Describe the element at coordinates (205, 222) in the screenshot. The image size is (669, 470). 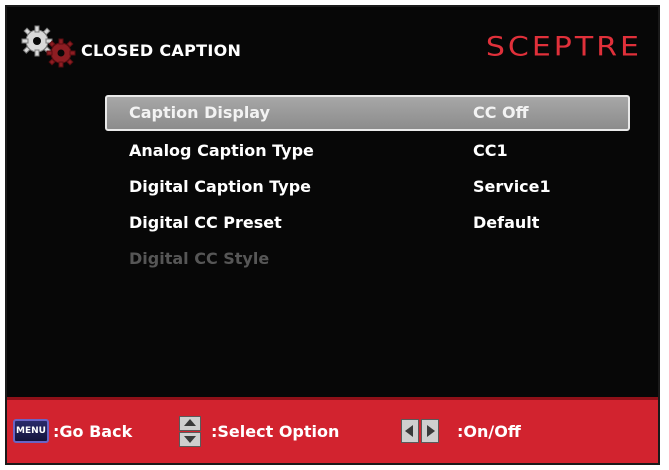
I see `menu-item-label: Digital CC Preset` at that location.